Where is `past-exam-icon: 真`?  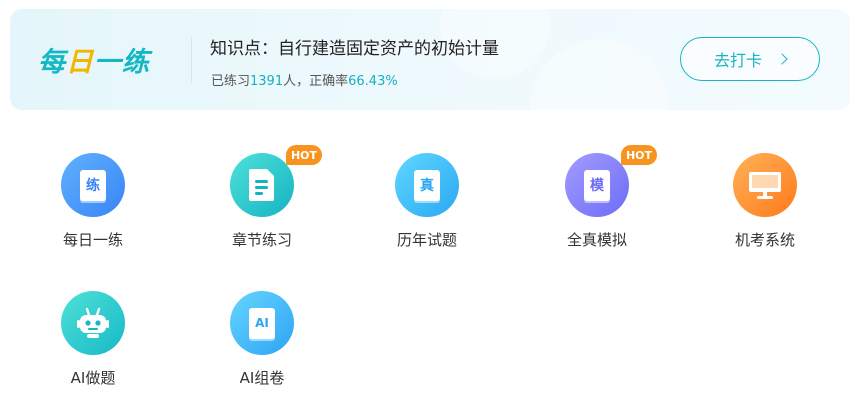 past-exam-icon: 真 is located at coordinates (427, 185).